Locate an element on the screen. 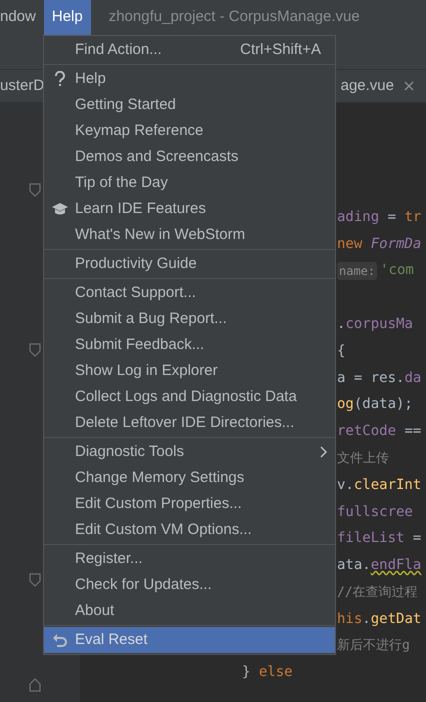 The image size is (426, 702). menu-item: Collect Logs and Diagnostic Data is located at coordinates (189, 397).